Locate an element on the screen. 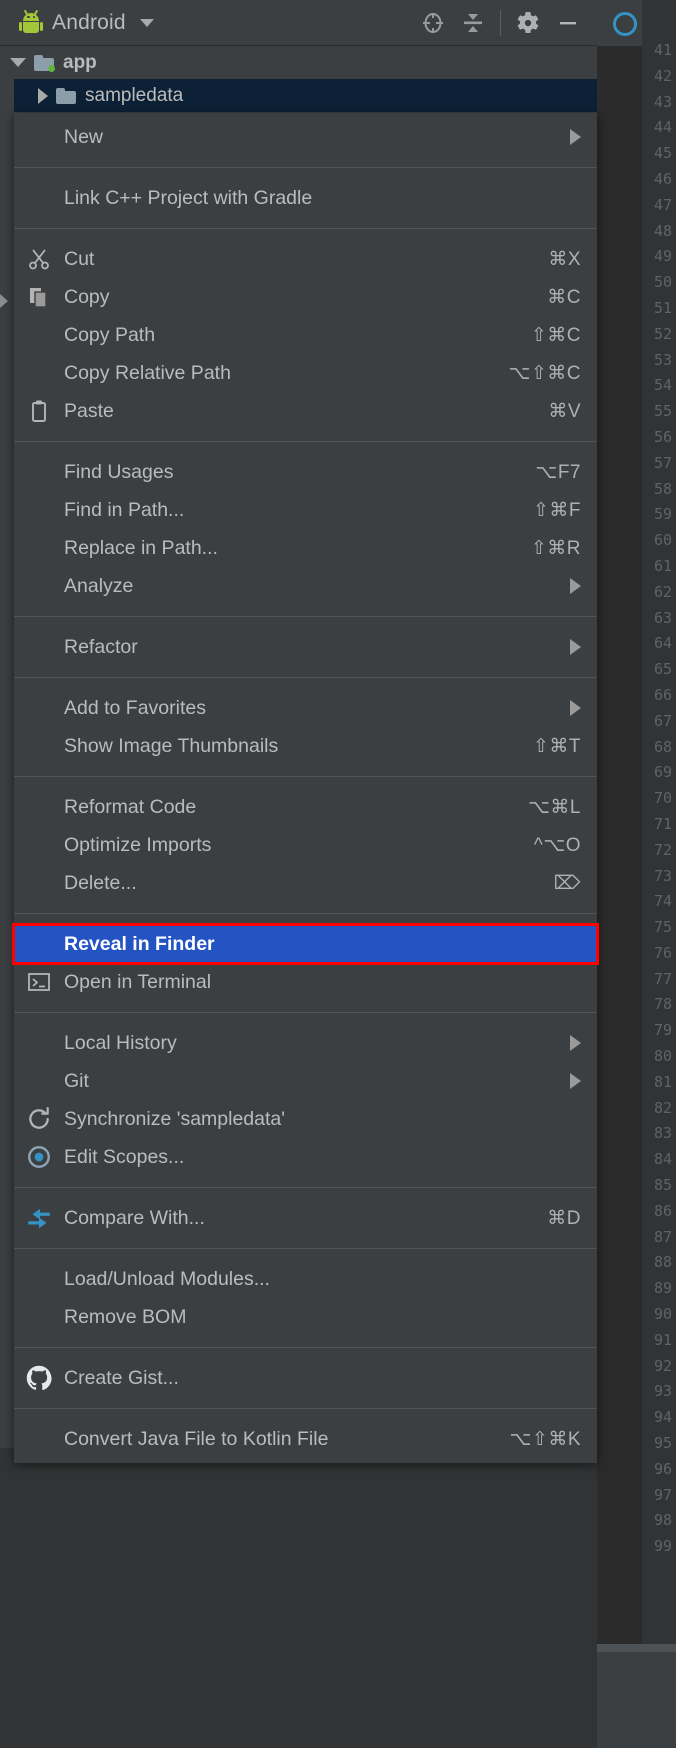 The width and height of the screenshot is (676, 1748). menu-item-shortcut: ⌘X is located at coordinates (564, 259).